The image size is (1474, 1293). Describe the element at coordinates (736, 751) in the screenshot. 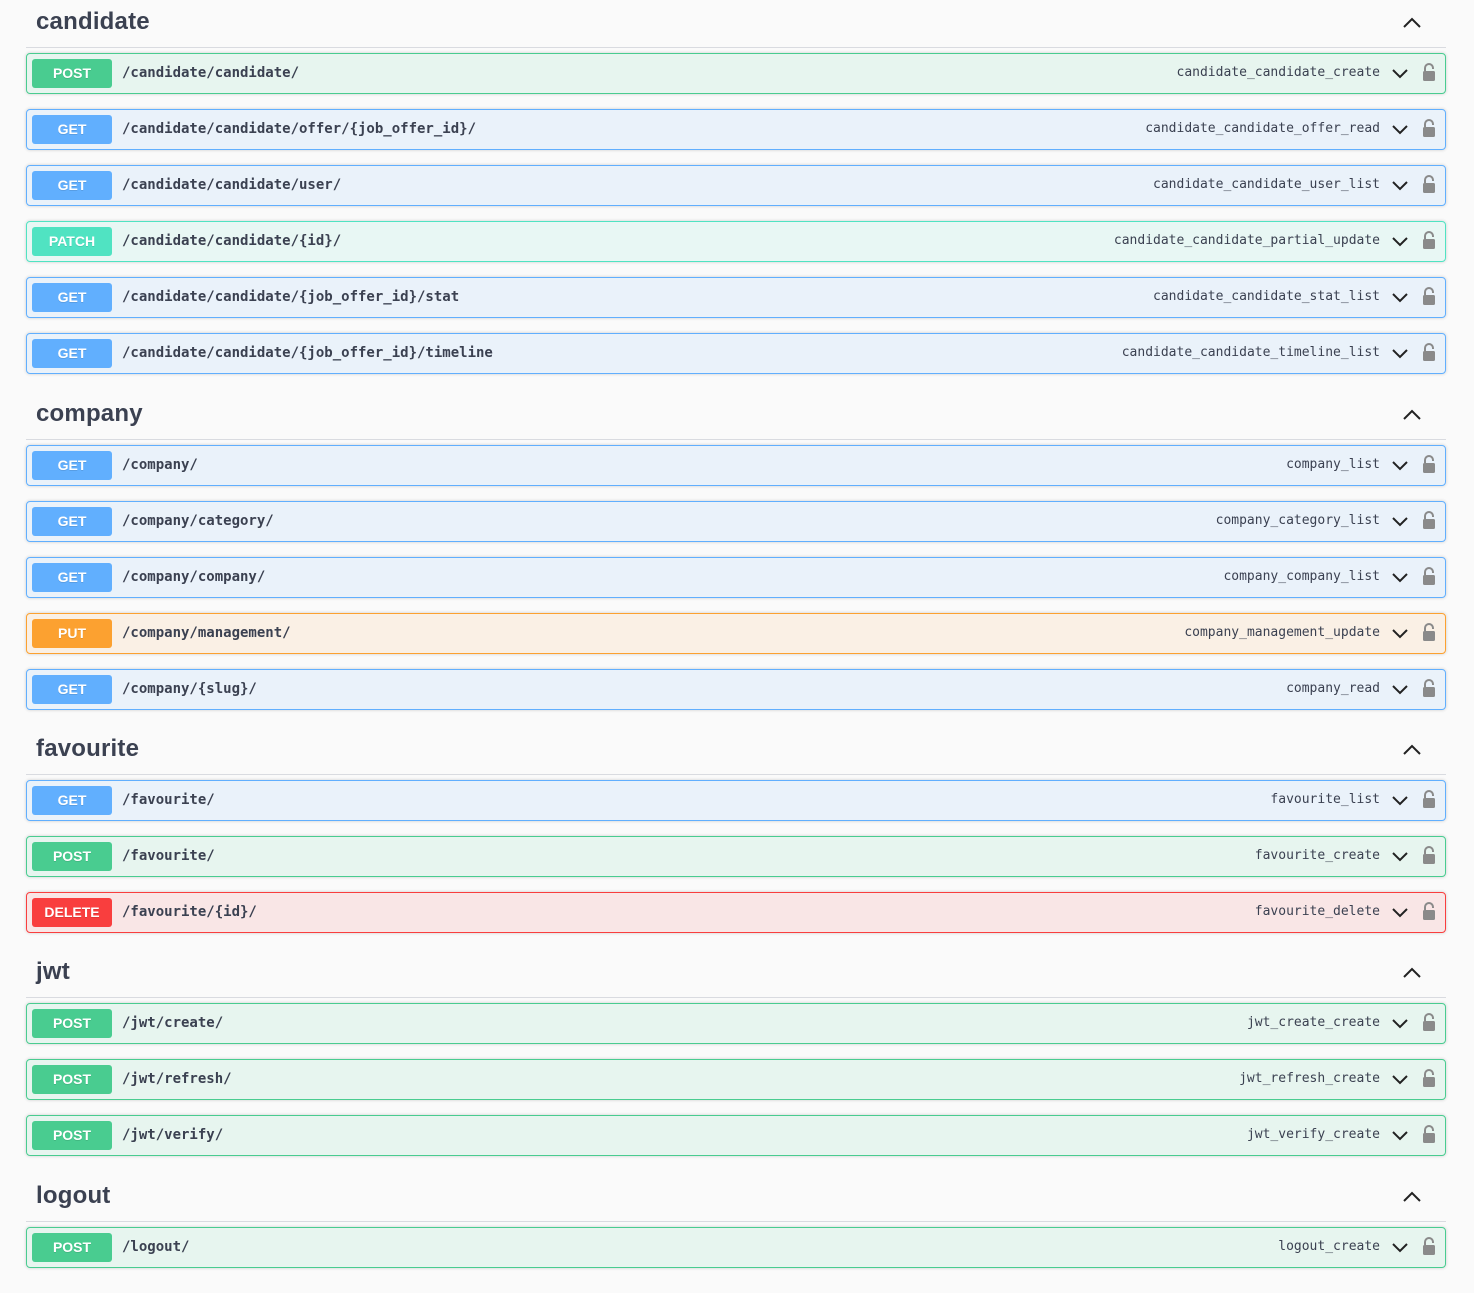

I see `tag-header: favourite` at that location.